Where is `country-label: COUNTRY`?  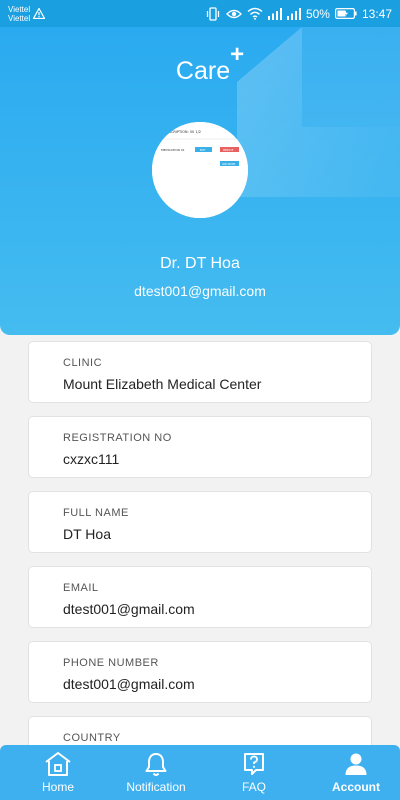
country-label: COUNTRY is located at coordinates (92, 738).